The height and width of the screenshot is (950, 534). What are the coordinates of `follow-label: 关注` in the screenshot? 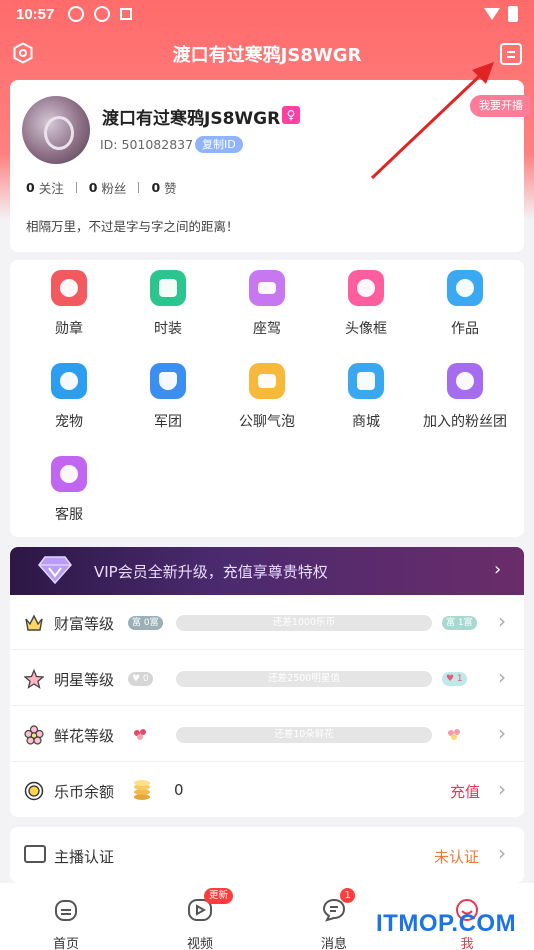 It's located at (51, 187).